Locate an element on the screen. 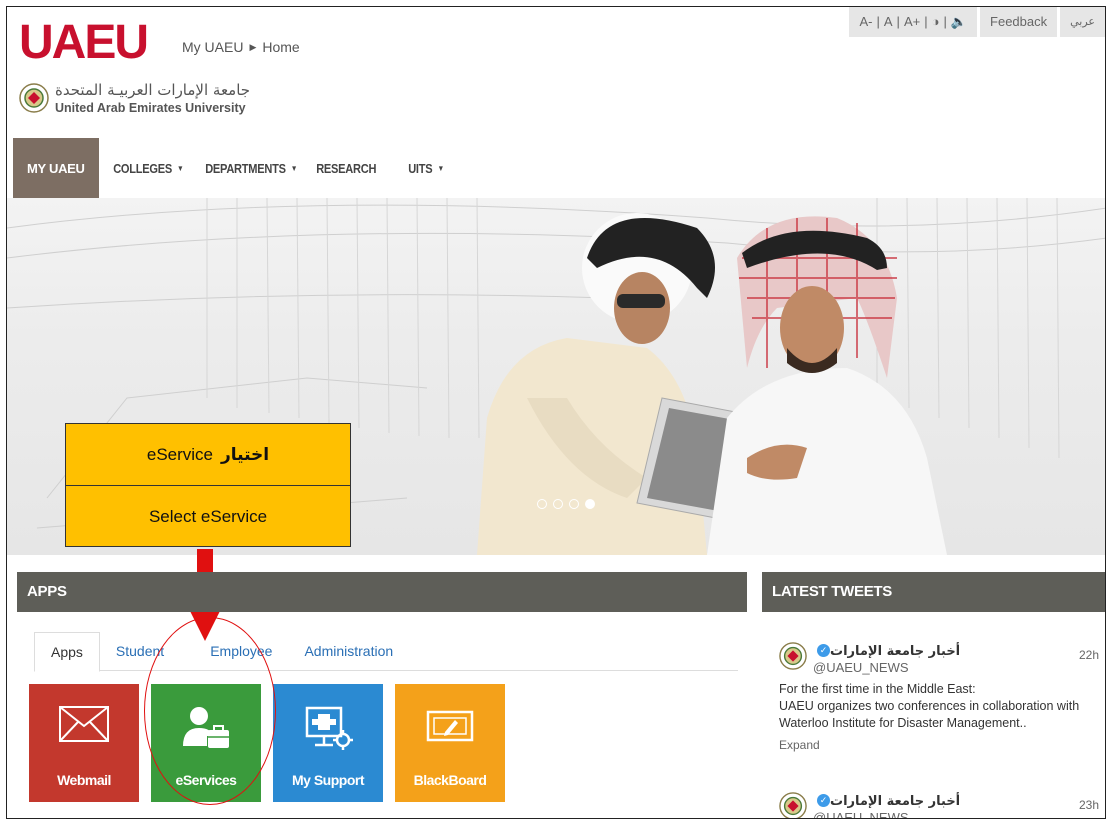  tweets-panel-title: LATEST TWEETS is located at coordinates (933, 592).